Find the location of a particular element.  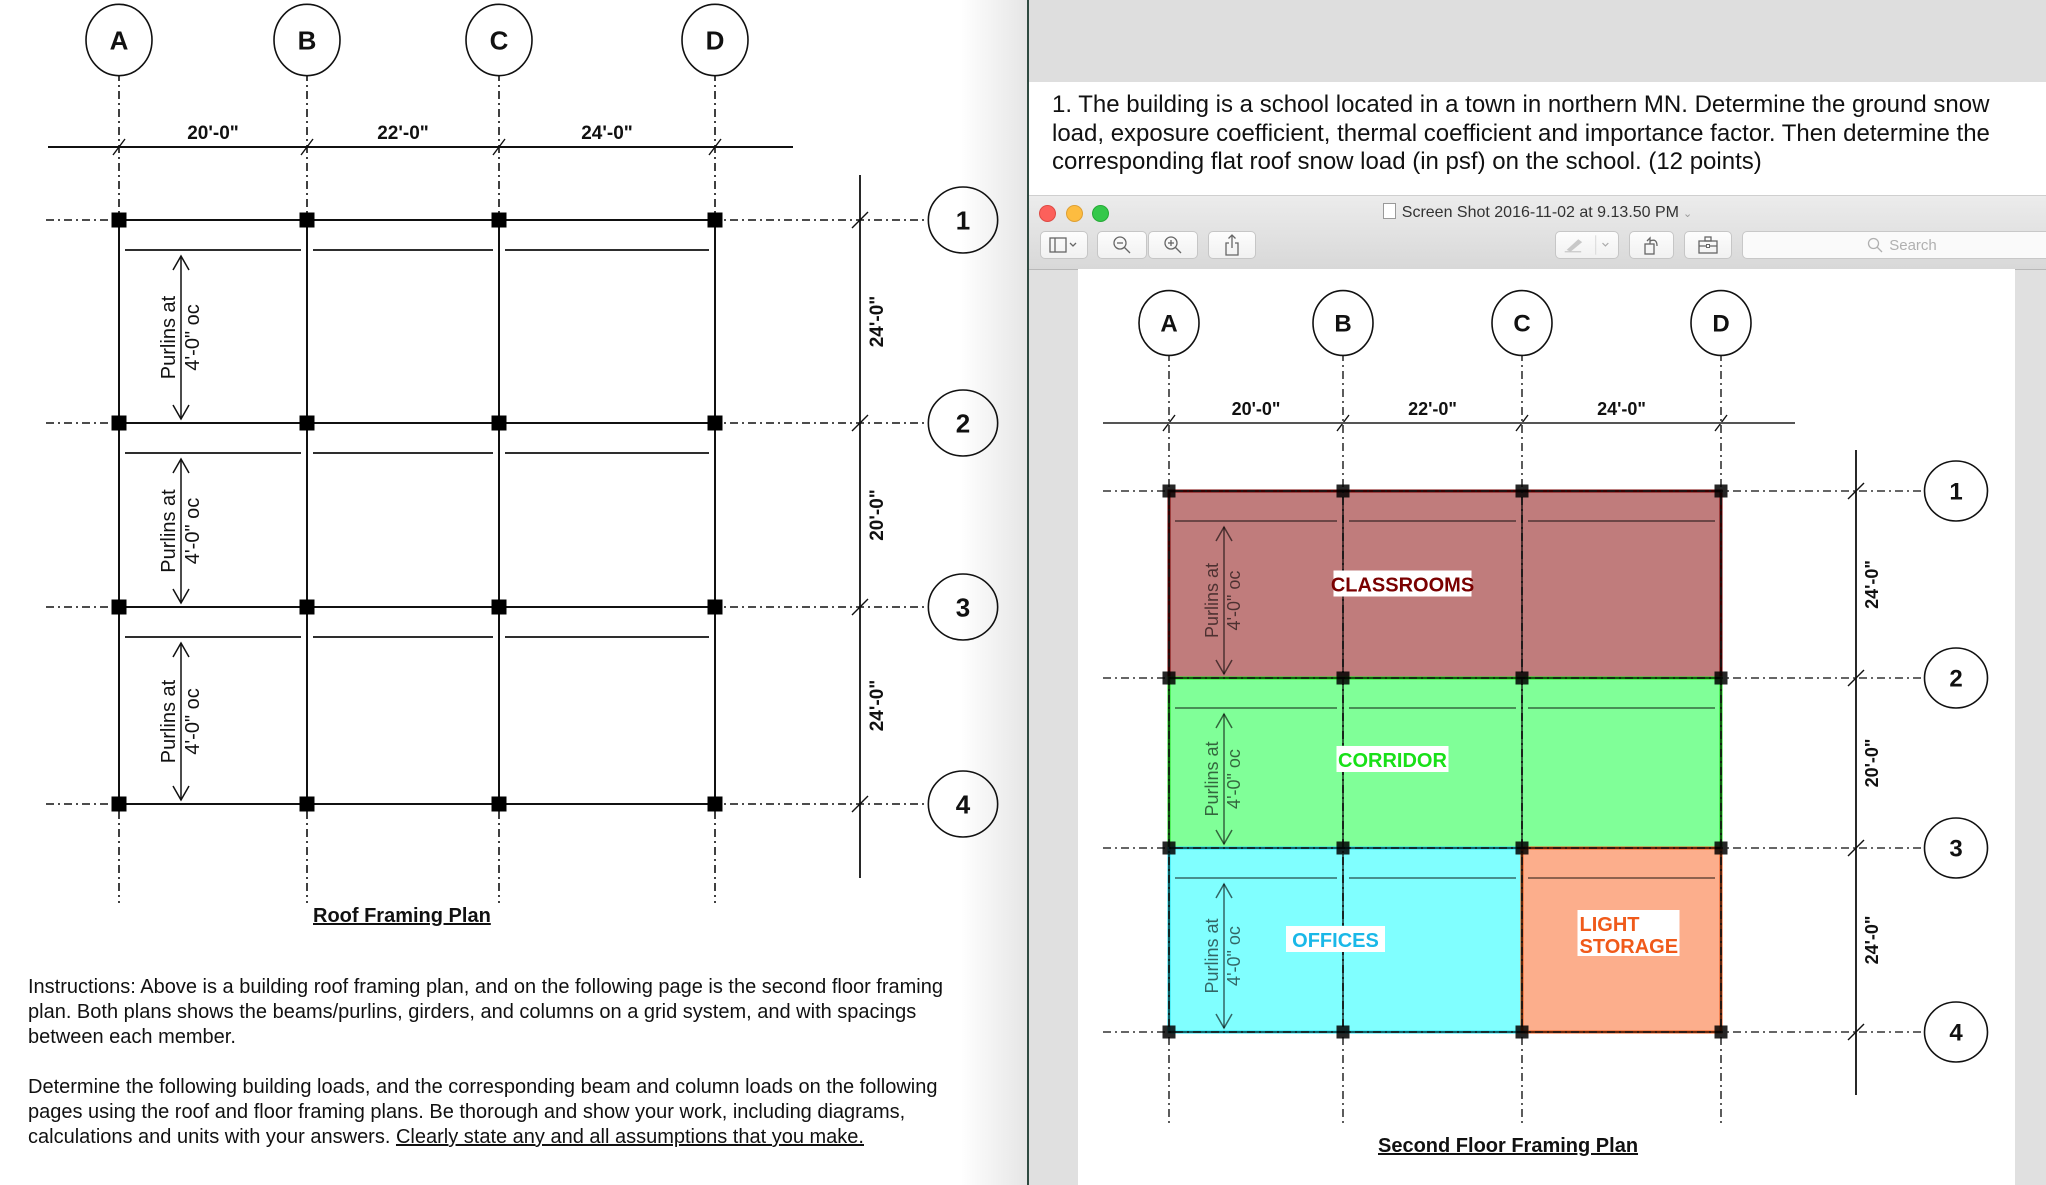

sidebar-icon is located at coordinates (1063, 245).